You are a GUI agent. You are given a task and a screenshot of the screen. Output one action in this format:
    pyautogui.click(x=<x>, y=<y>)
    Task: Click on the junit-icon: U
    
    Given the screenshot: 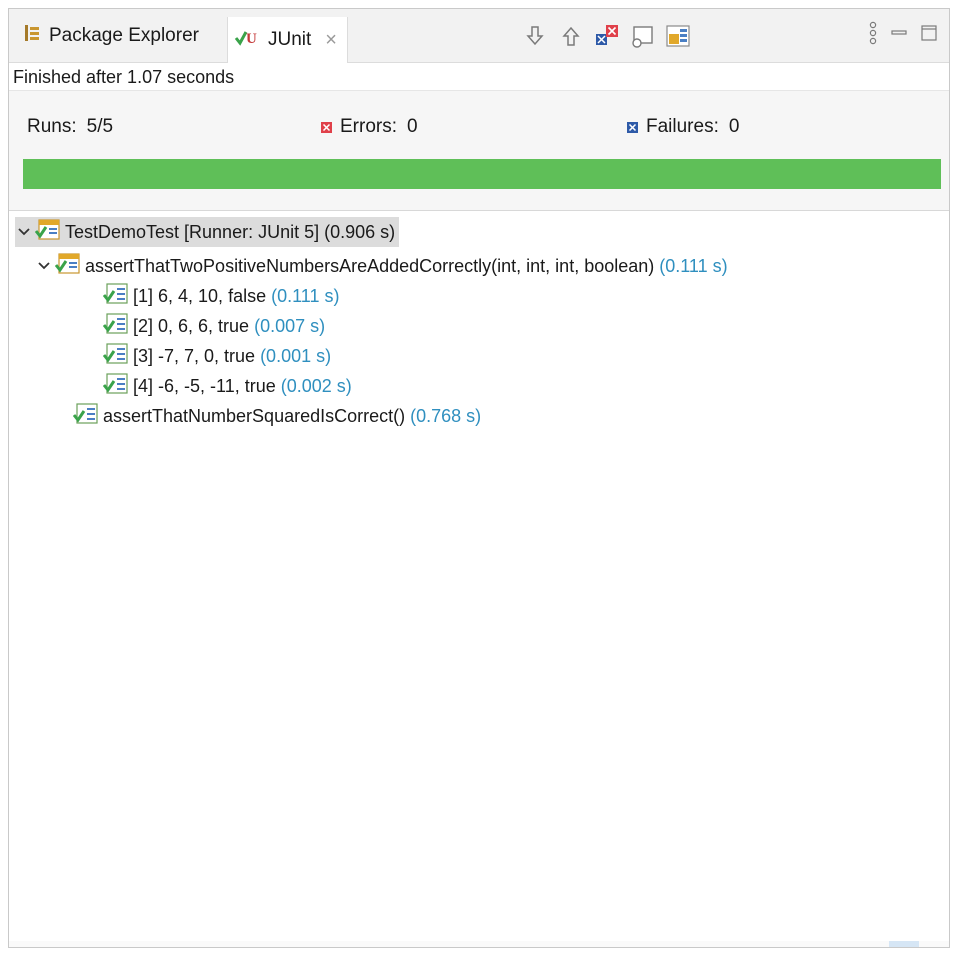 What is the action you would take?
    pyautogui.click(x=247, y=40)
    